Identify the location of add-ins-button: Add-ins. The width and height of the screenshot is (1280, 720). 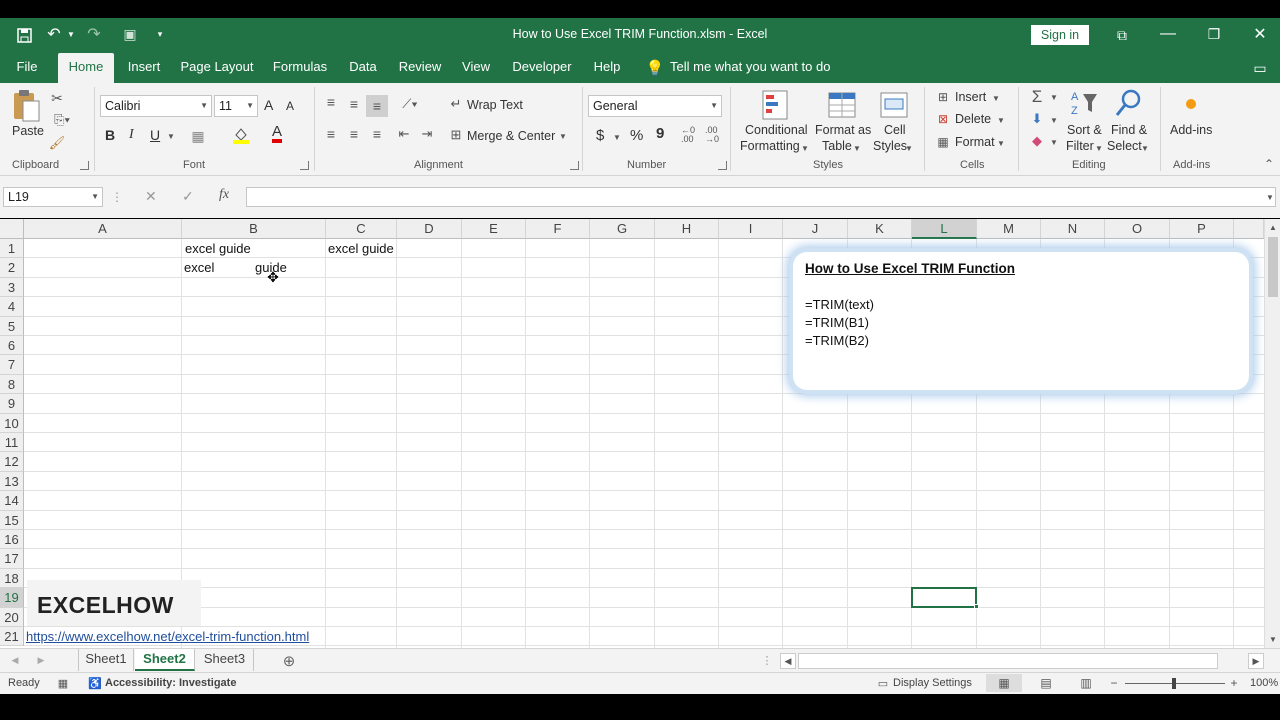
(1191, 130).